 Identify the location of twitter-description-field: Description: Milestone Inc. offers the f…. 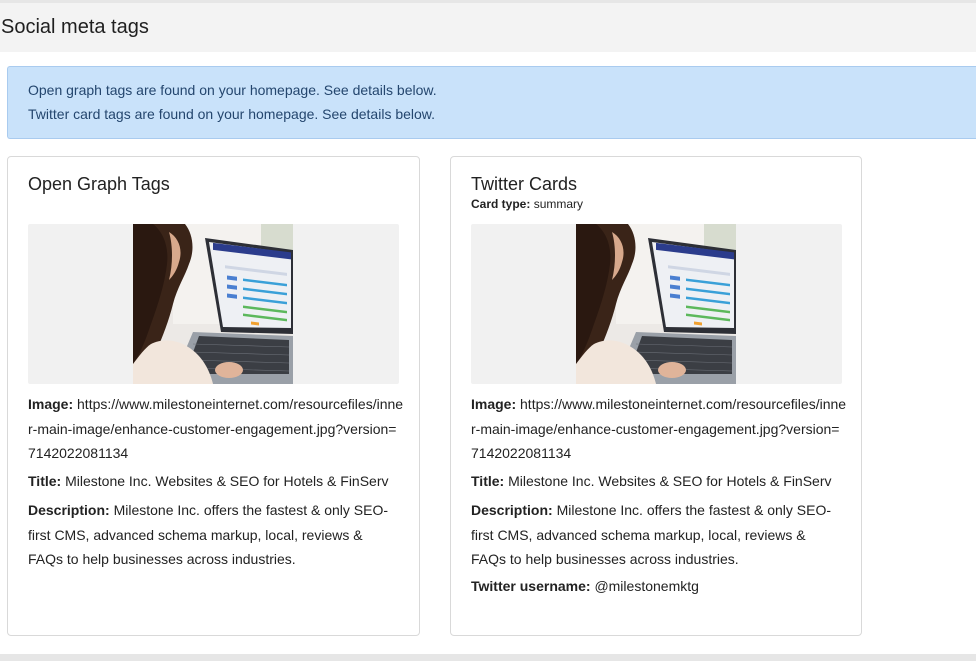
(657, 535).